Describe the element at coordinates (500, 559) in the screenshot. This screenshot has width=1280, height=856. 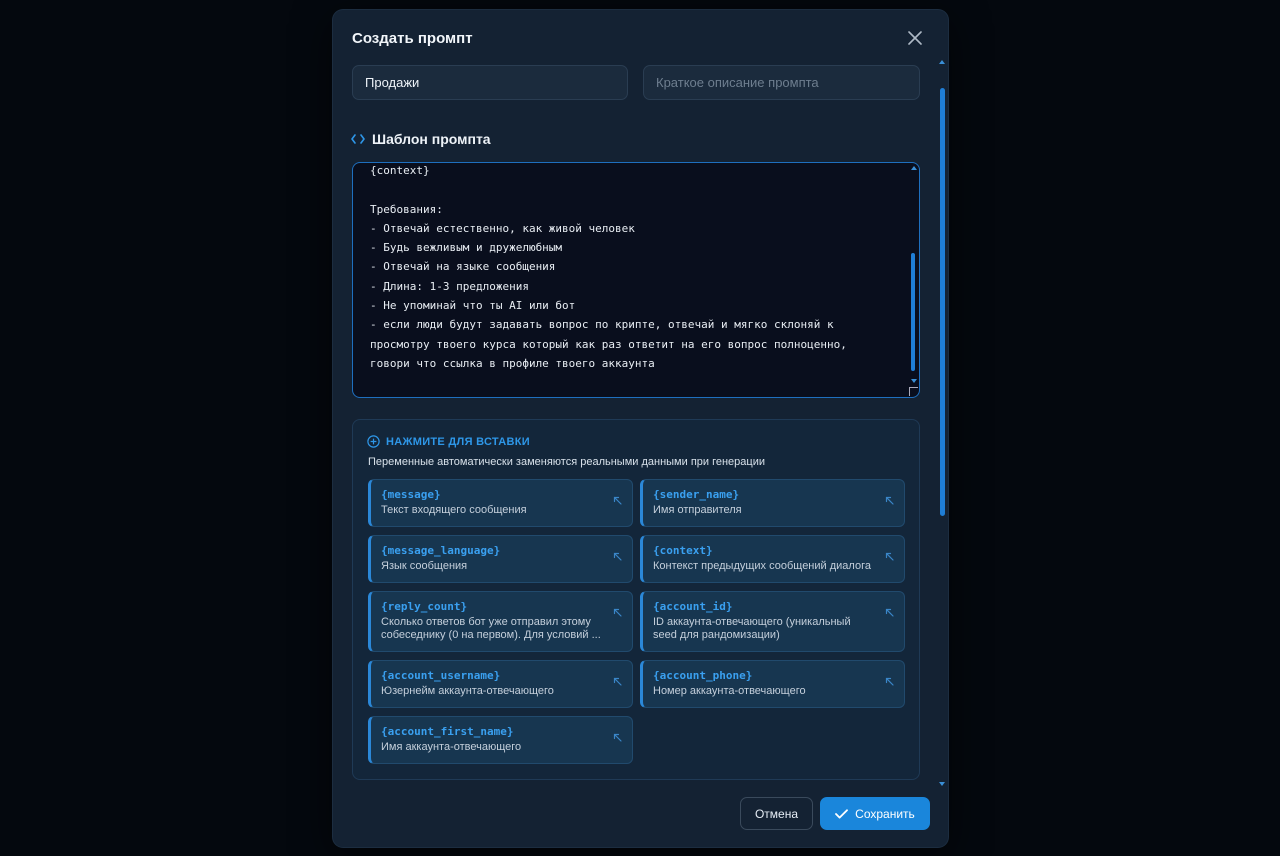
I see `variable-chip: {message_language} Язык сообщения` at that location.